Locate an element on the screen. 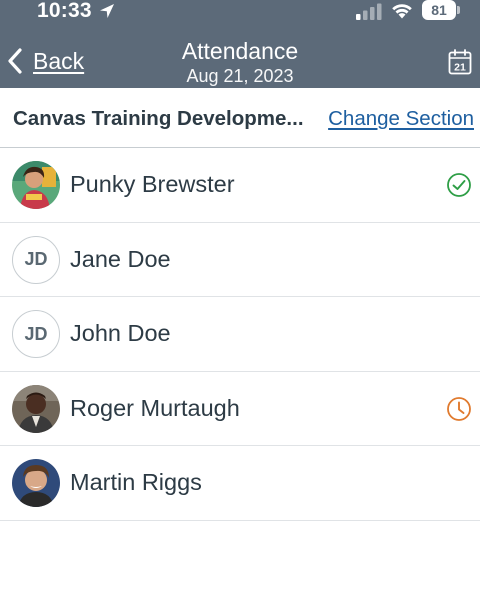 The width and height of the screenshot is (480, 605). student-row: Roger Murtaugh is located at coordinates (240, 409).